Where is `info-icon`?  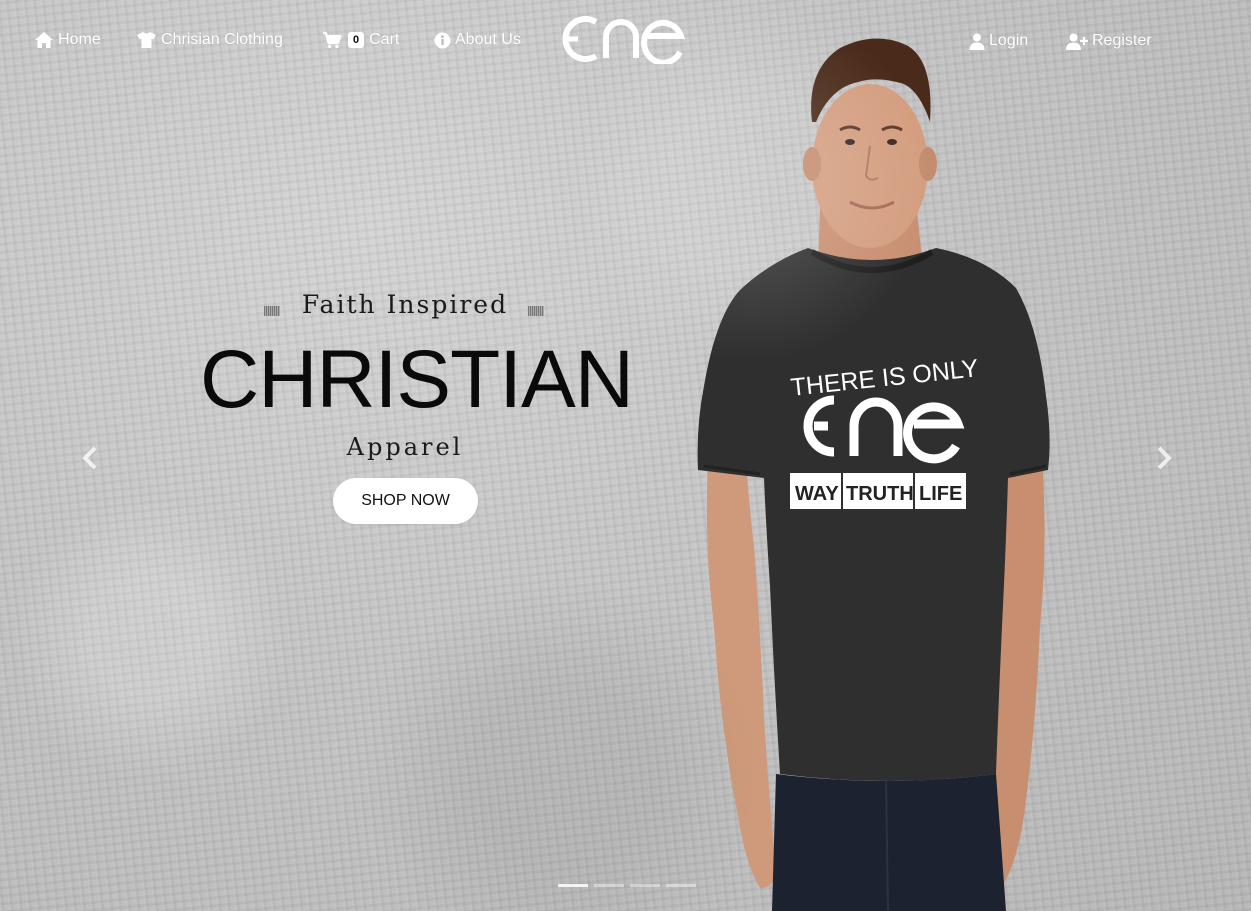
info-icon is located at coordinates (442, 40).